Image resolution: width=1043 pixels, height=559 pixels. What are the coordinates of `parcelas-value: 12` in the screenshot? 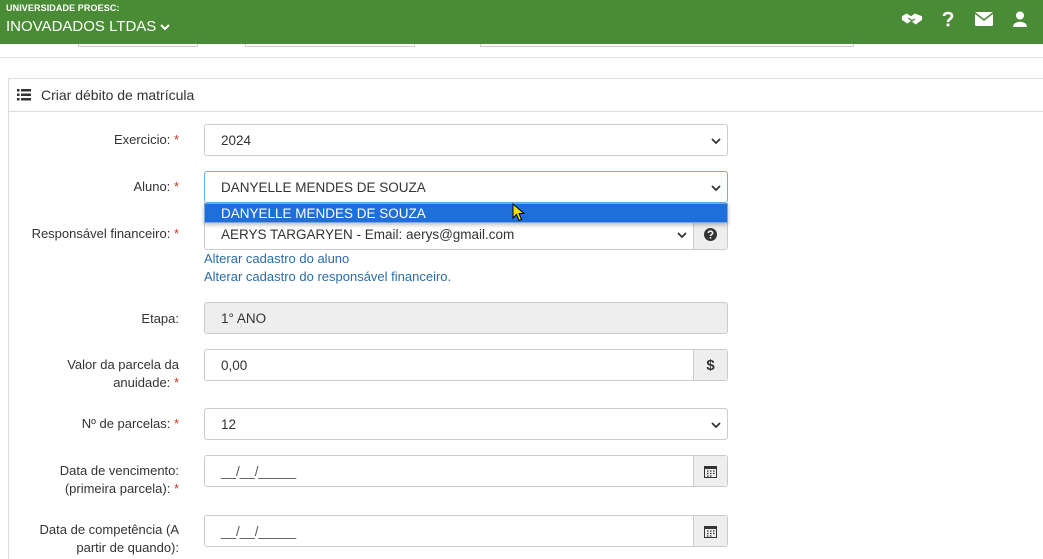 It's located at (229, 424).